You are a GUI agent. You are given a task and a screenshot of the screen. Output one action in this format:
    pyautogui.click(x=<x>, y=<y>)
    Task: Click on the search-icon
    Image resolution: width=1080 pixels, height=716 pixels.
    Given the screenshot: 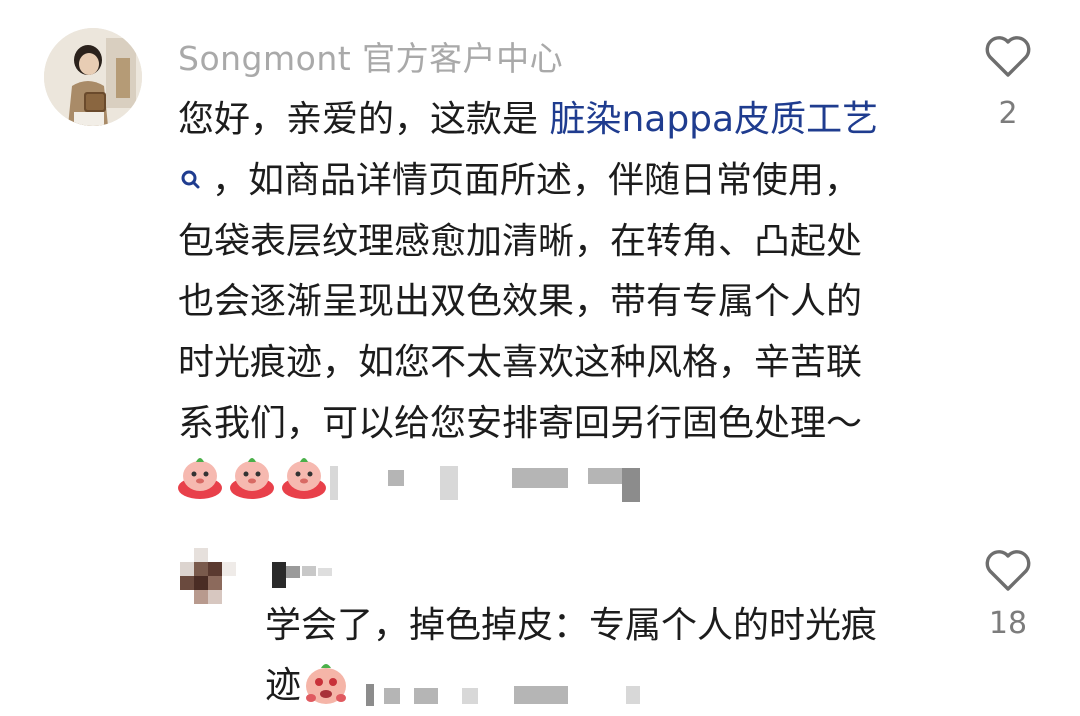 What is the action you would take?
    pyautogui.click(x=192, y=172)
    